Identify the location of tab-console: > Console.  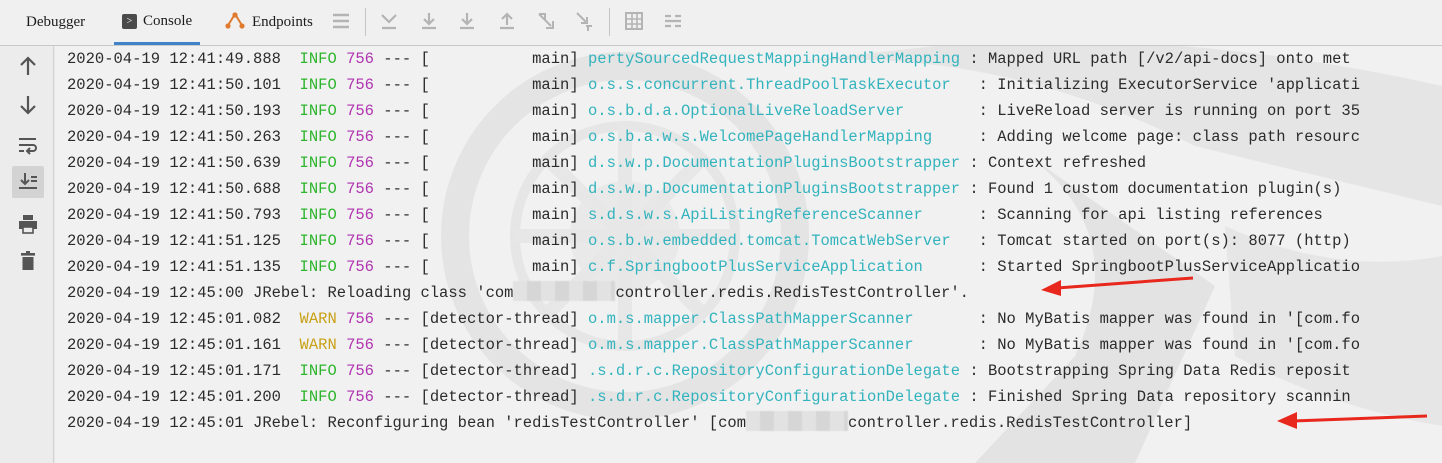
(157, 22).